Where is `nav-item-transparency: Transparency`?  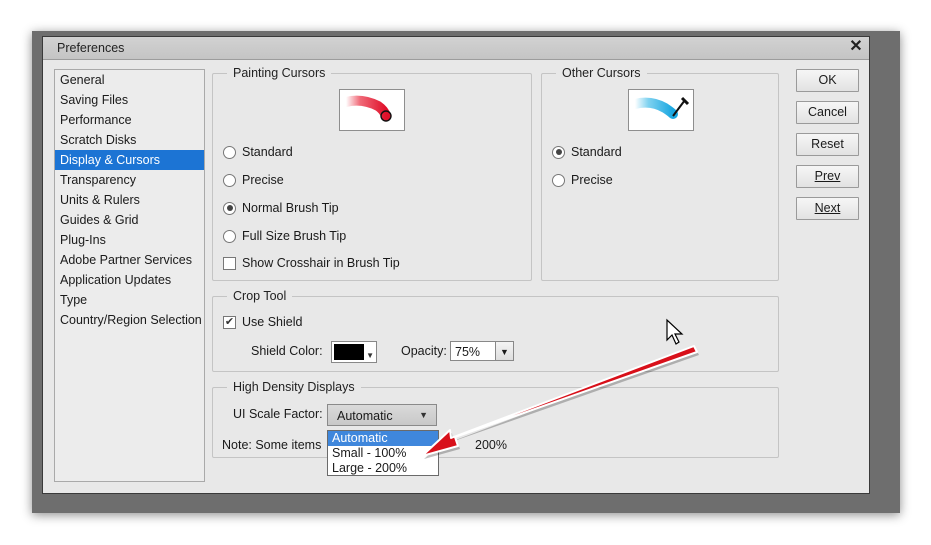 nav-item-transparency: Transparency is located at coordinates (129, 180).